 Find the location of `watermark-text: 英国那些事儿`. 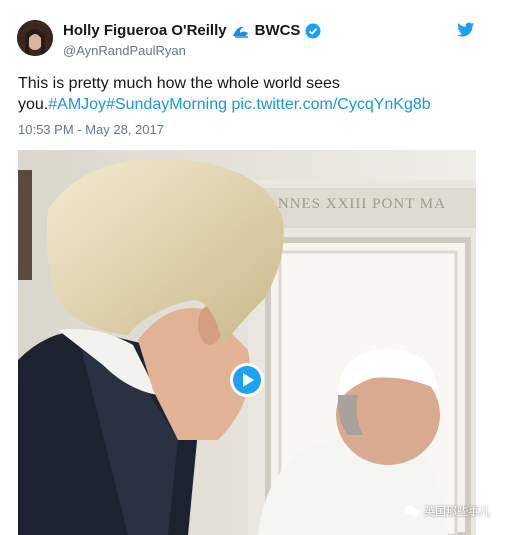

watermark-text: 英国那些事儿 is located at coordinates (457, 512).